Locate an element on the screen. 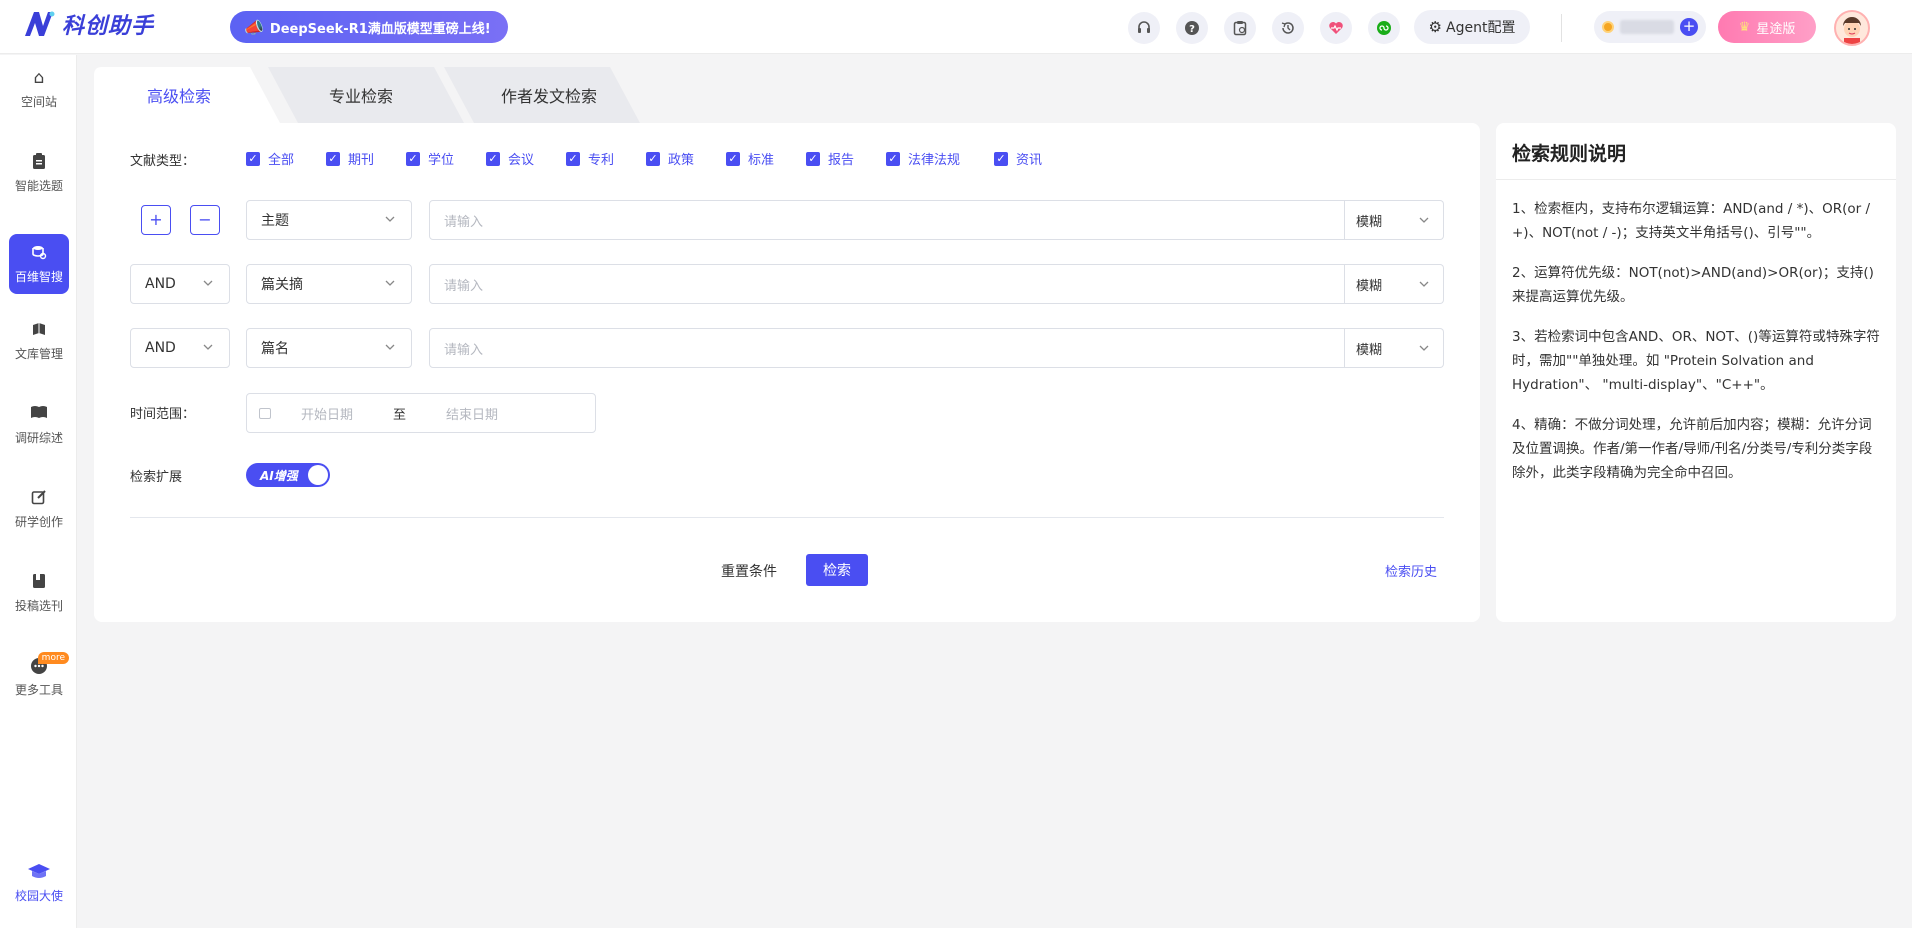 The width and height of the screenshot is (1912, 928). doc-type-checkbox: ✓ 资讯 is located at coordinates (1018, 158).